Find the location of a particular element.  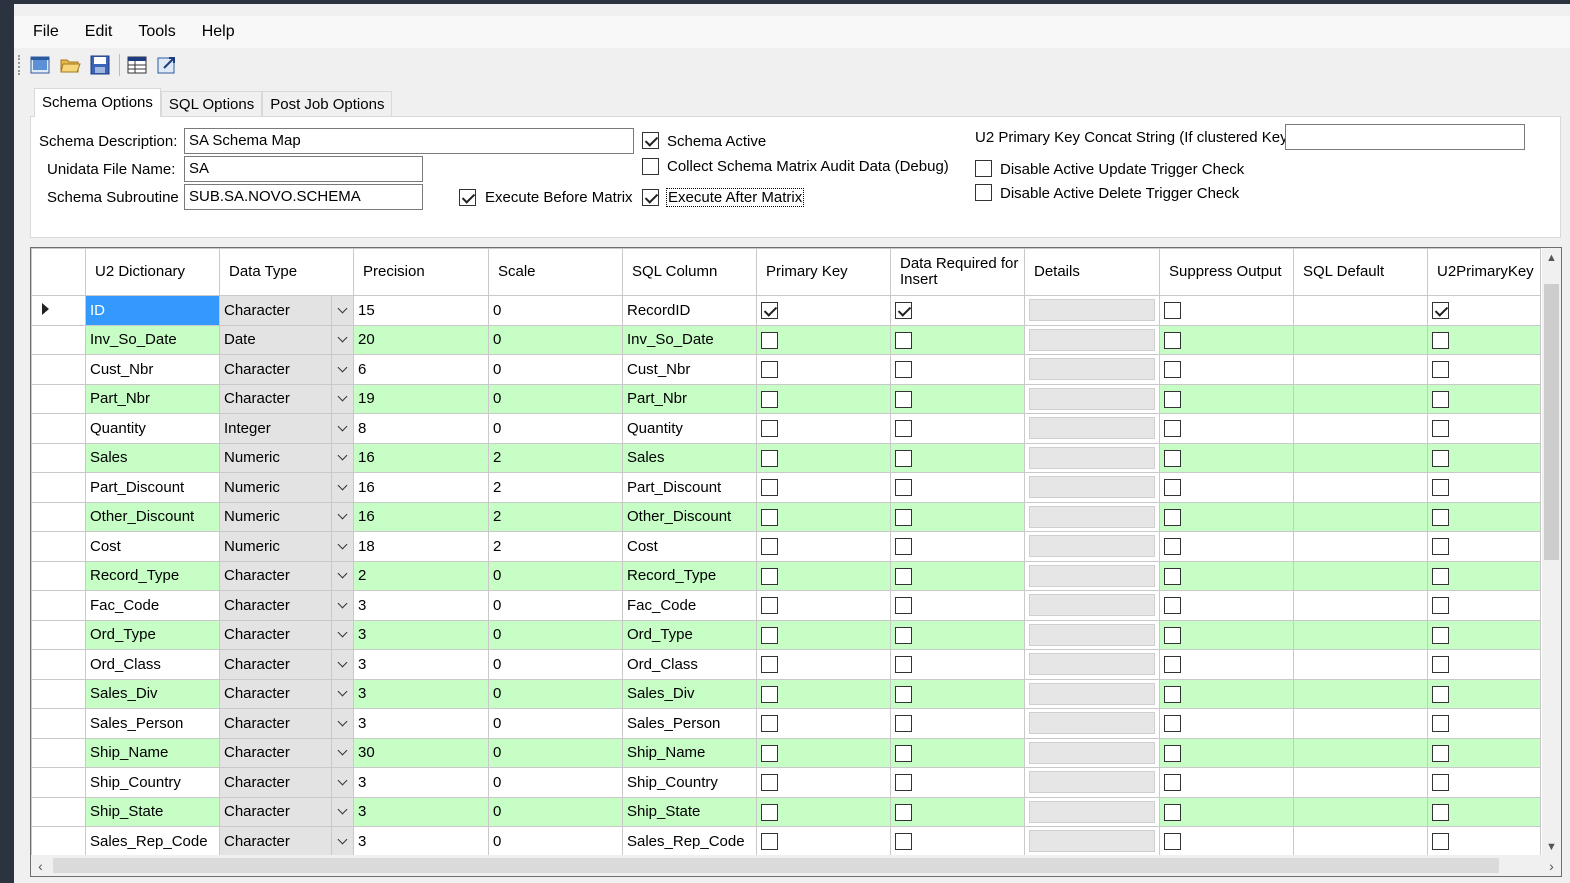

col-header-sql-column: SQL Column is located at coordinates (689, 272).